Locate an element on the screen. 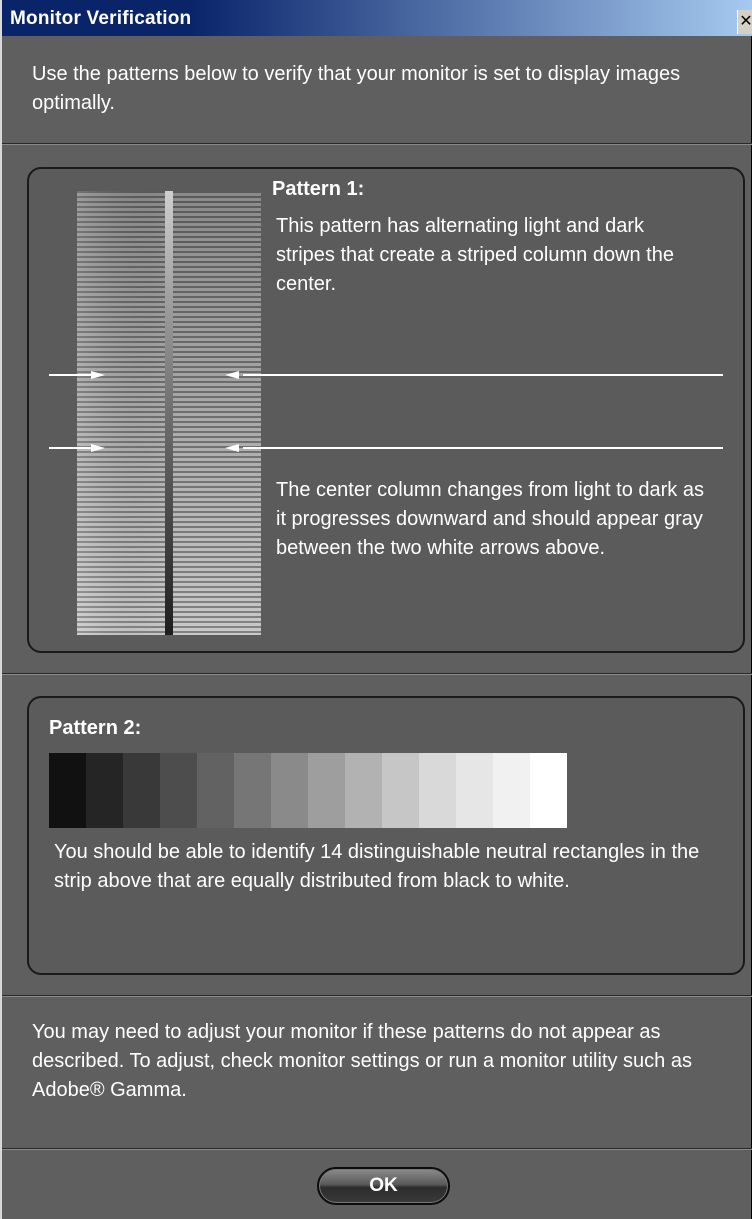 The image size is (752, 1219). ok-button: OK is located at coordinates (383, 1186).